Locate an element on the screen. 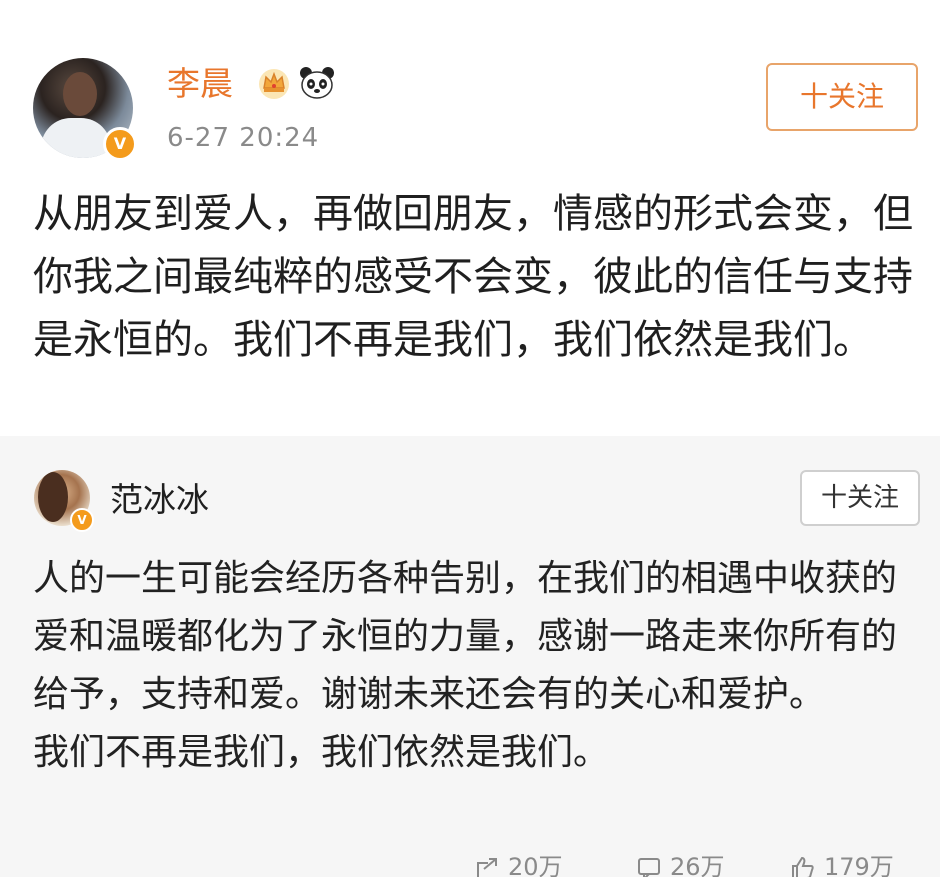 The image size is (940, 877). share-count: 20万 is located at coordinates (535, 865).